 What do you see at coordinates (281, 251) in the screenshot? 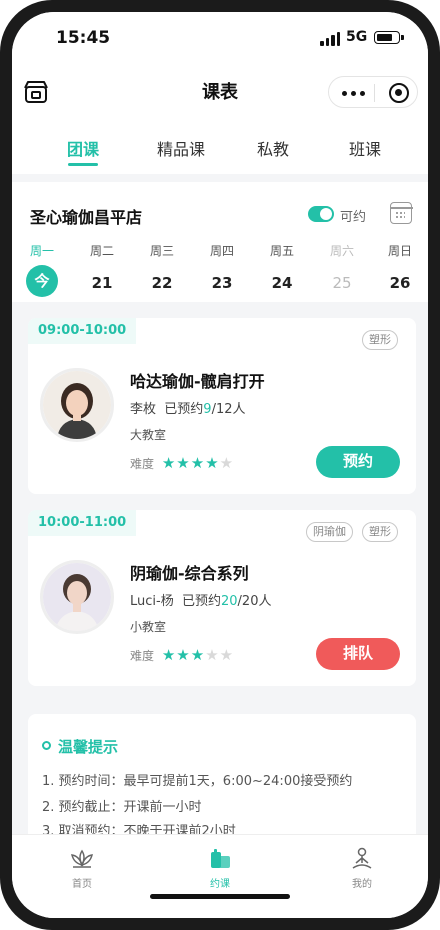
I see `weekday-label: 周五` at bounding box center [281, 251].